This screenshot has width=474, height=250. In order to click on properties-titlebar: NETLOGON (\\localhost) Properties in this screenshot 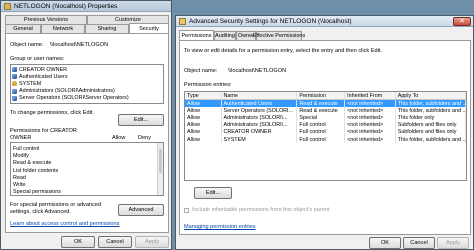, I will do `click(86, 6)`.